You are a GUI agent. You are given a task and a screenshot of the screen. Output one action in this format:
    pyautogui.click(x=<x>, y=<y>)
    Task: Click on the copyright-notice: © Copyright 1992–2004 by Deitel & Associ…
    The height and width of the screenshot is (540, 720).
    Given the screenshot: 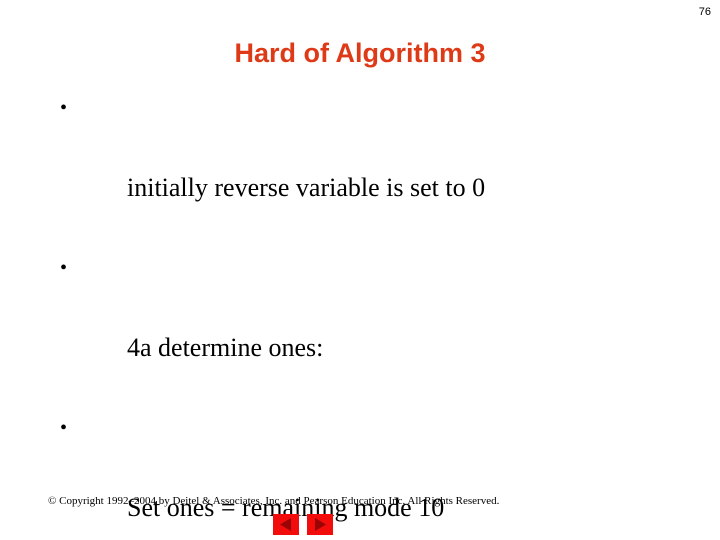 What is the action you would take?
    pyautogui.click(x=274, y=501)
    